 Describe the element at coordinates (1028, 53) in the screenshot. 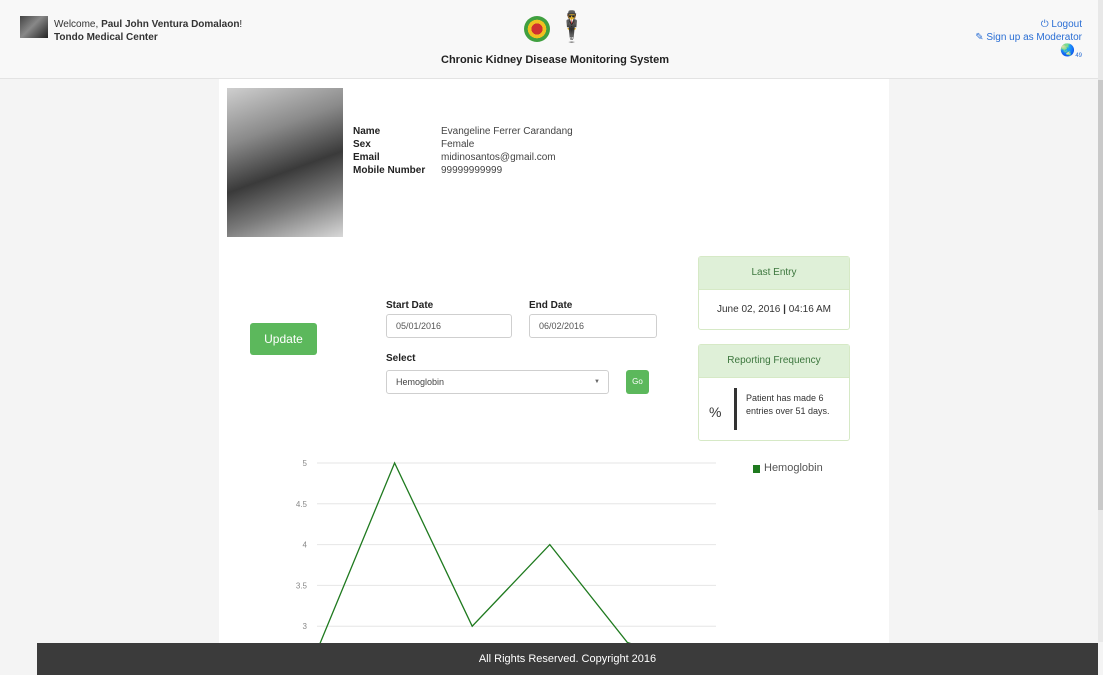

I see `language-link: 🌏49` at that location.